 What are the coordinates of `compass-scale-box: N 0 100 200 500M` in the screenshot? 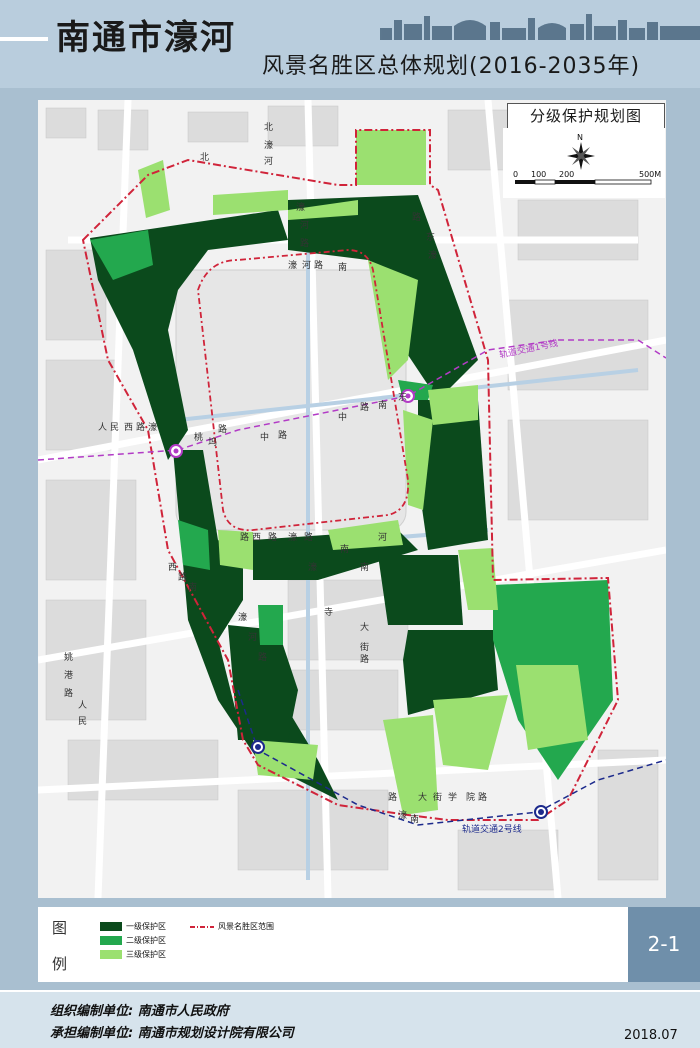 It's located at (584, 163).